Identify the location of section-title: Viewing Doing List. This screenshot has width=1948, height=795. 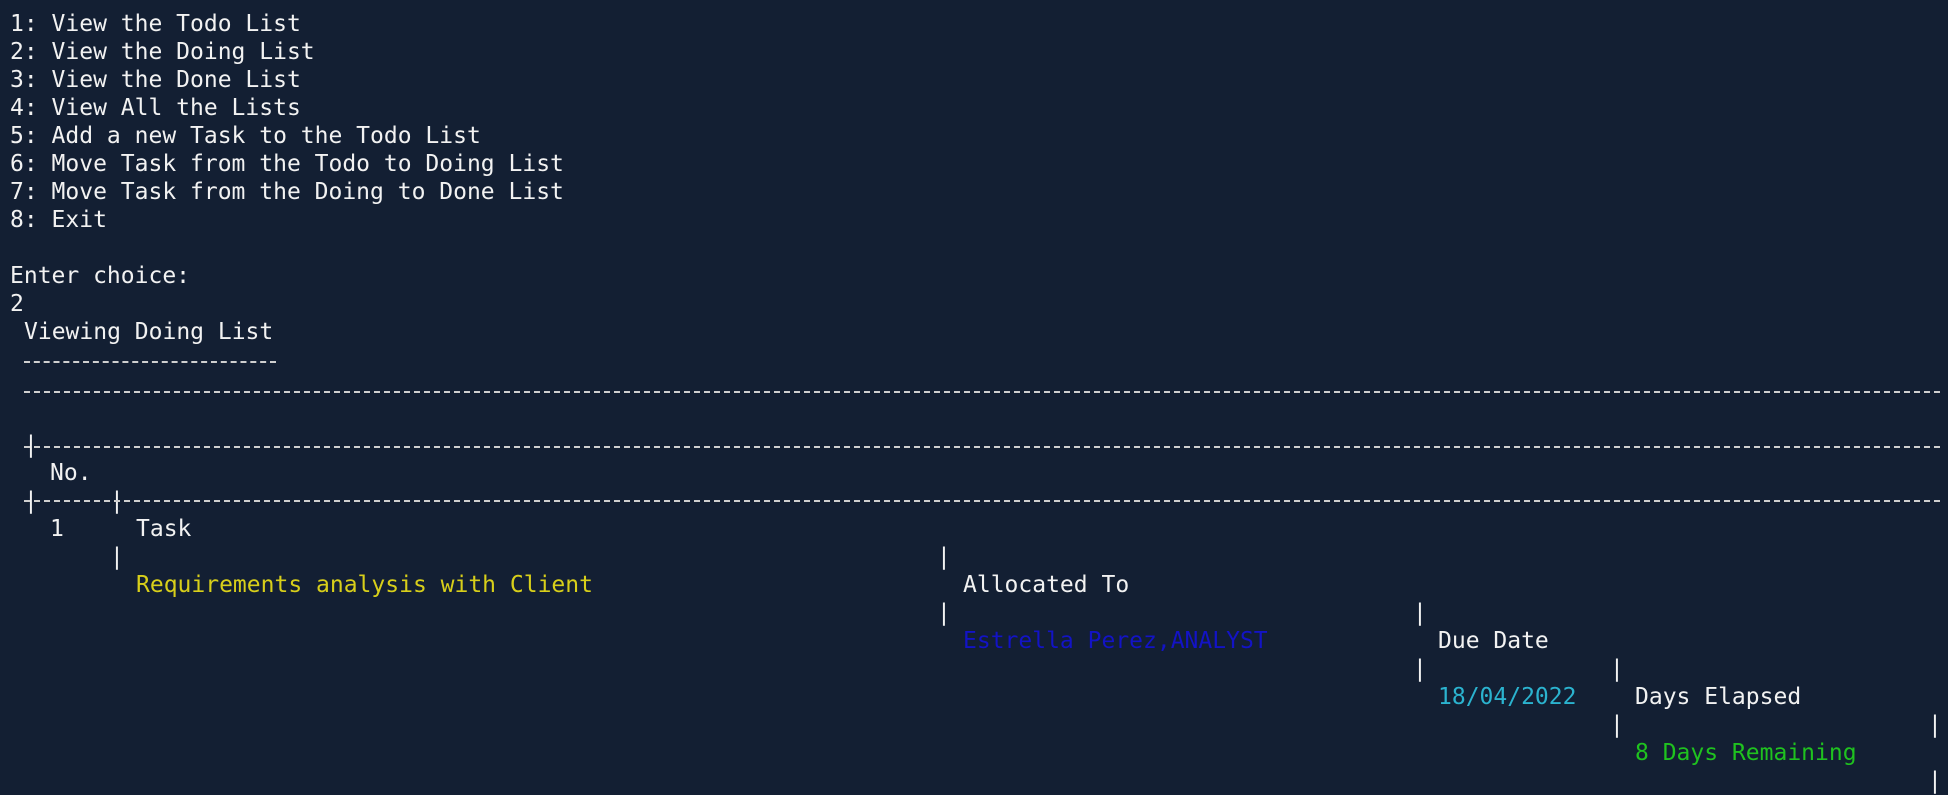
(149, 332).